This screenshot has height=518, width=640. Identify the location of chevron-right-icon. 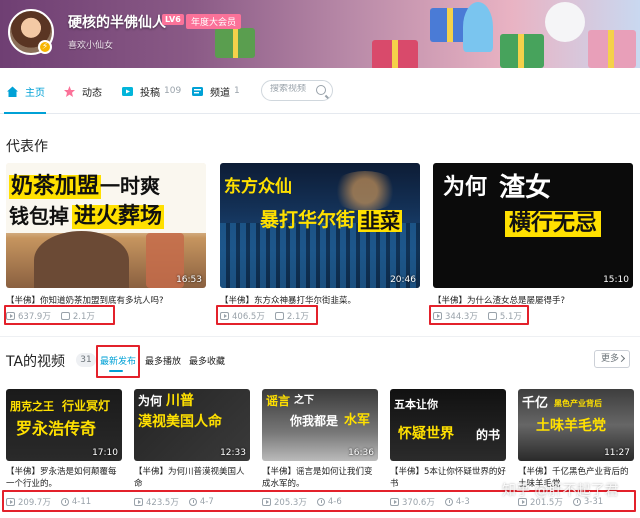
(621, 358).